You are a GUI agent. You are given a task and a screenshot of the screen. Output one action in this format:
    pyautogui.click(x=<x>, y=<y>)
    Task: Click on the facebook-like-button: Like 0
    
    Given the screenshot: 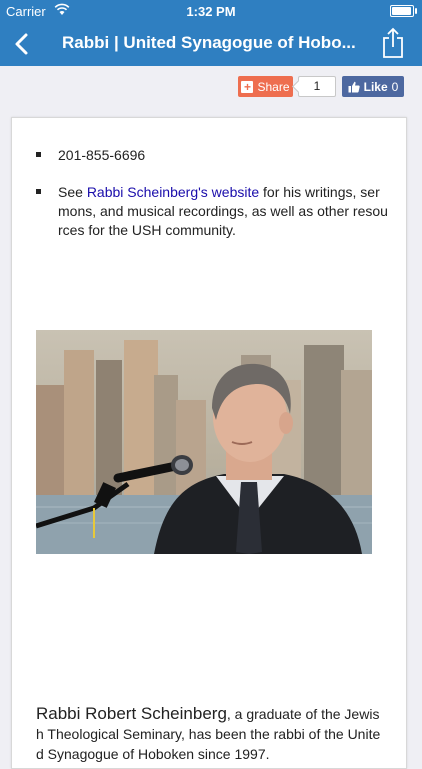 What is the action you would take?
    pyautogui.click(x=373, y=86)
    